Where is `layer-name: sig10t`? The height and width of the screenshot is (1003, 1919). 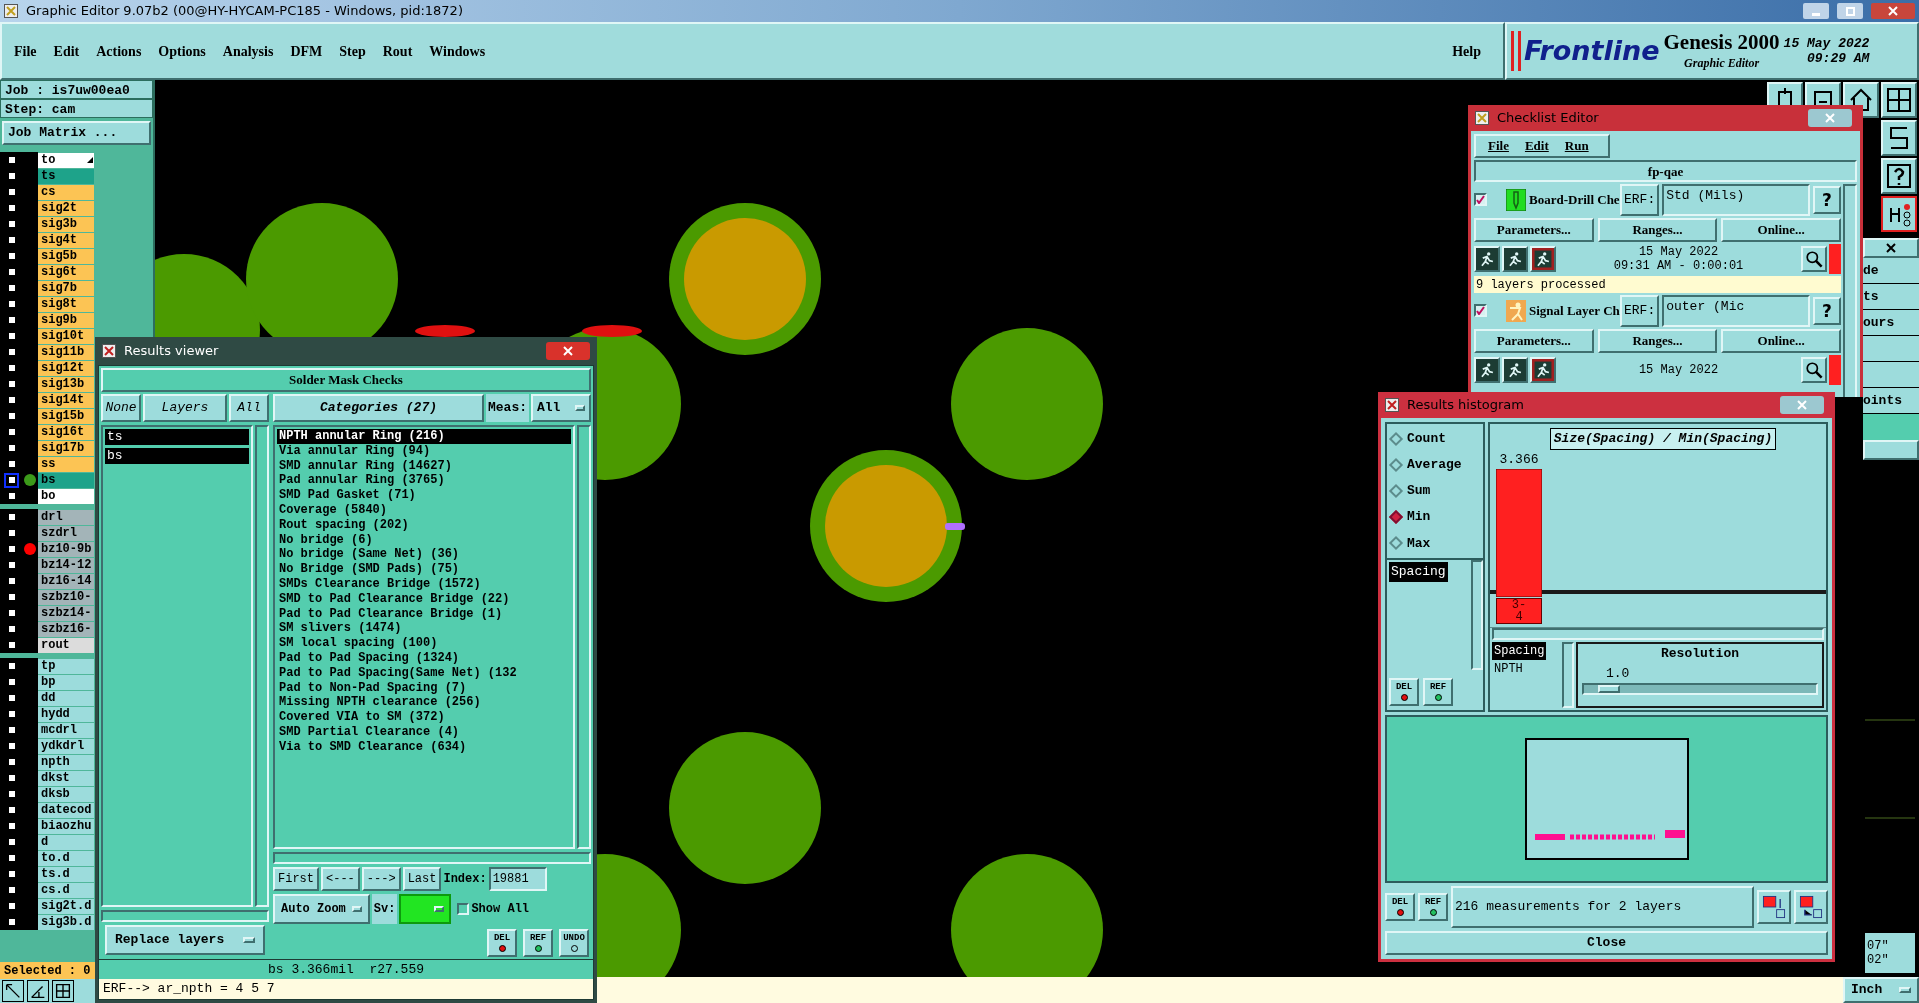 layer-name: sig10t is located at coordinates (66, 336).